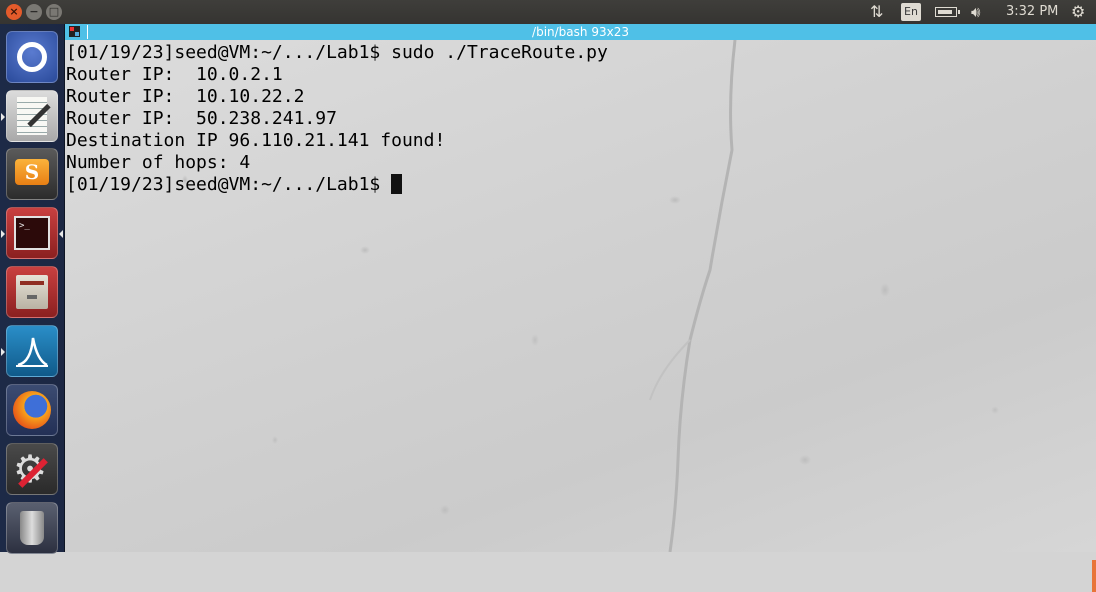 The height and width of the screenshot is (592, 1096). I want to click on terminal-menu-icon, so click(74, 31).